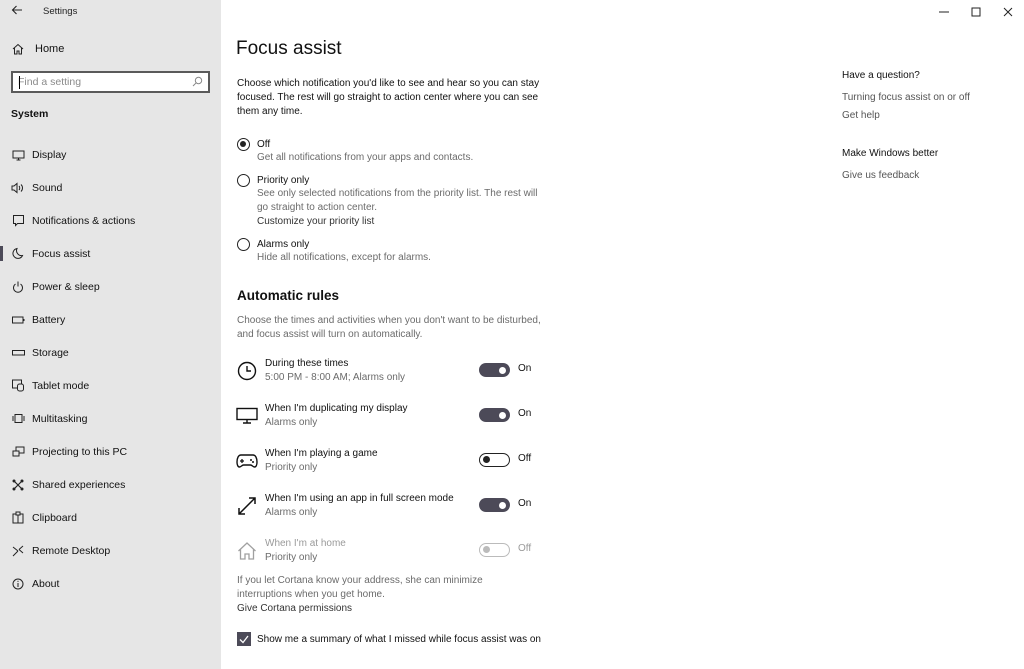 This screenshot has width=1024, height=669. What do you see at coordinates (110, 286) in the screenshot?
I see `sidebar-item-power-sleep: Power & sleep` at bounding box center [110, 286].